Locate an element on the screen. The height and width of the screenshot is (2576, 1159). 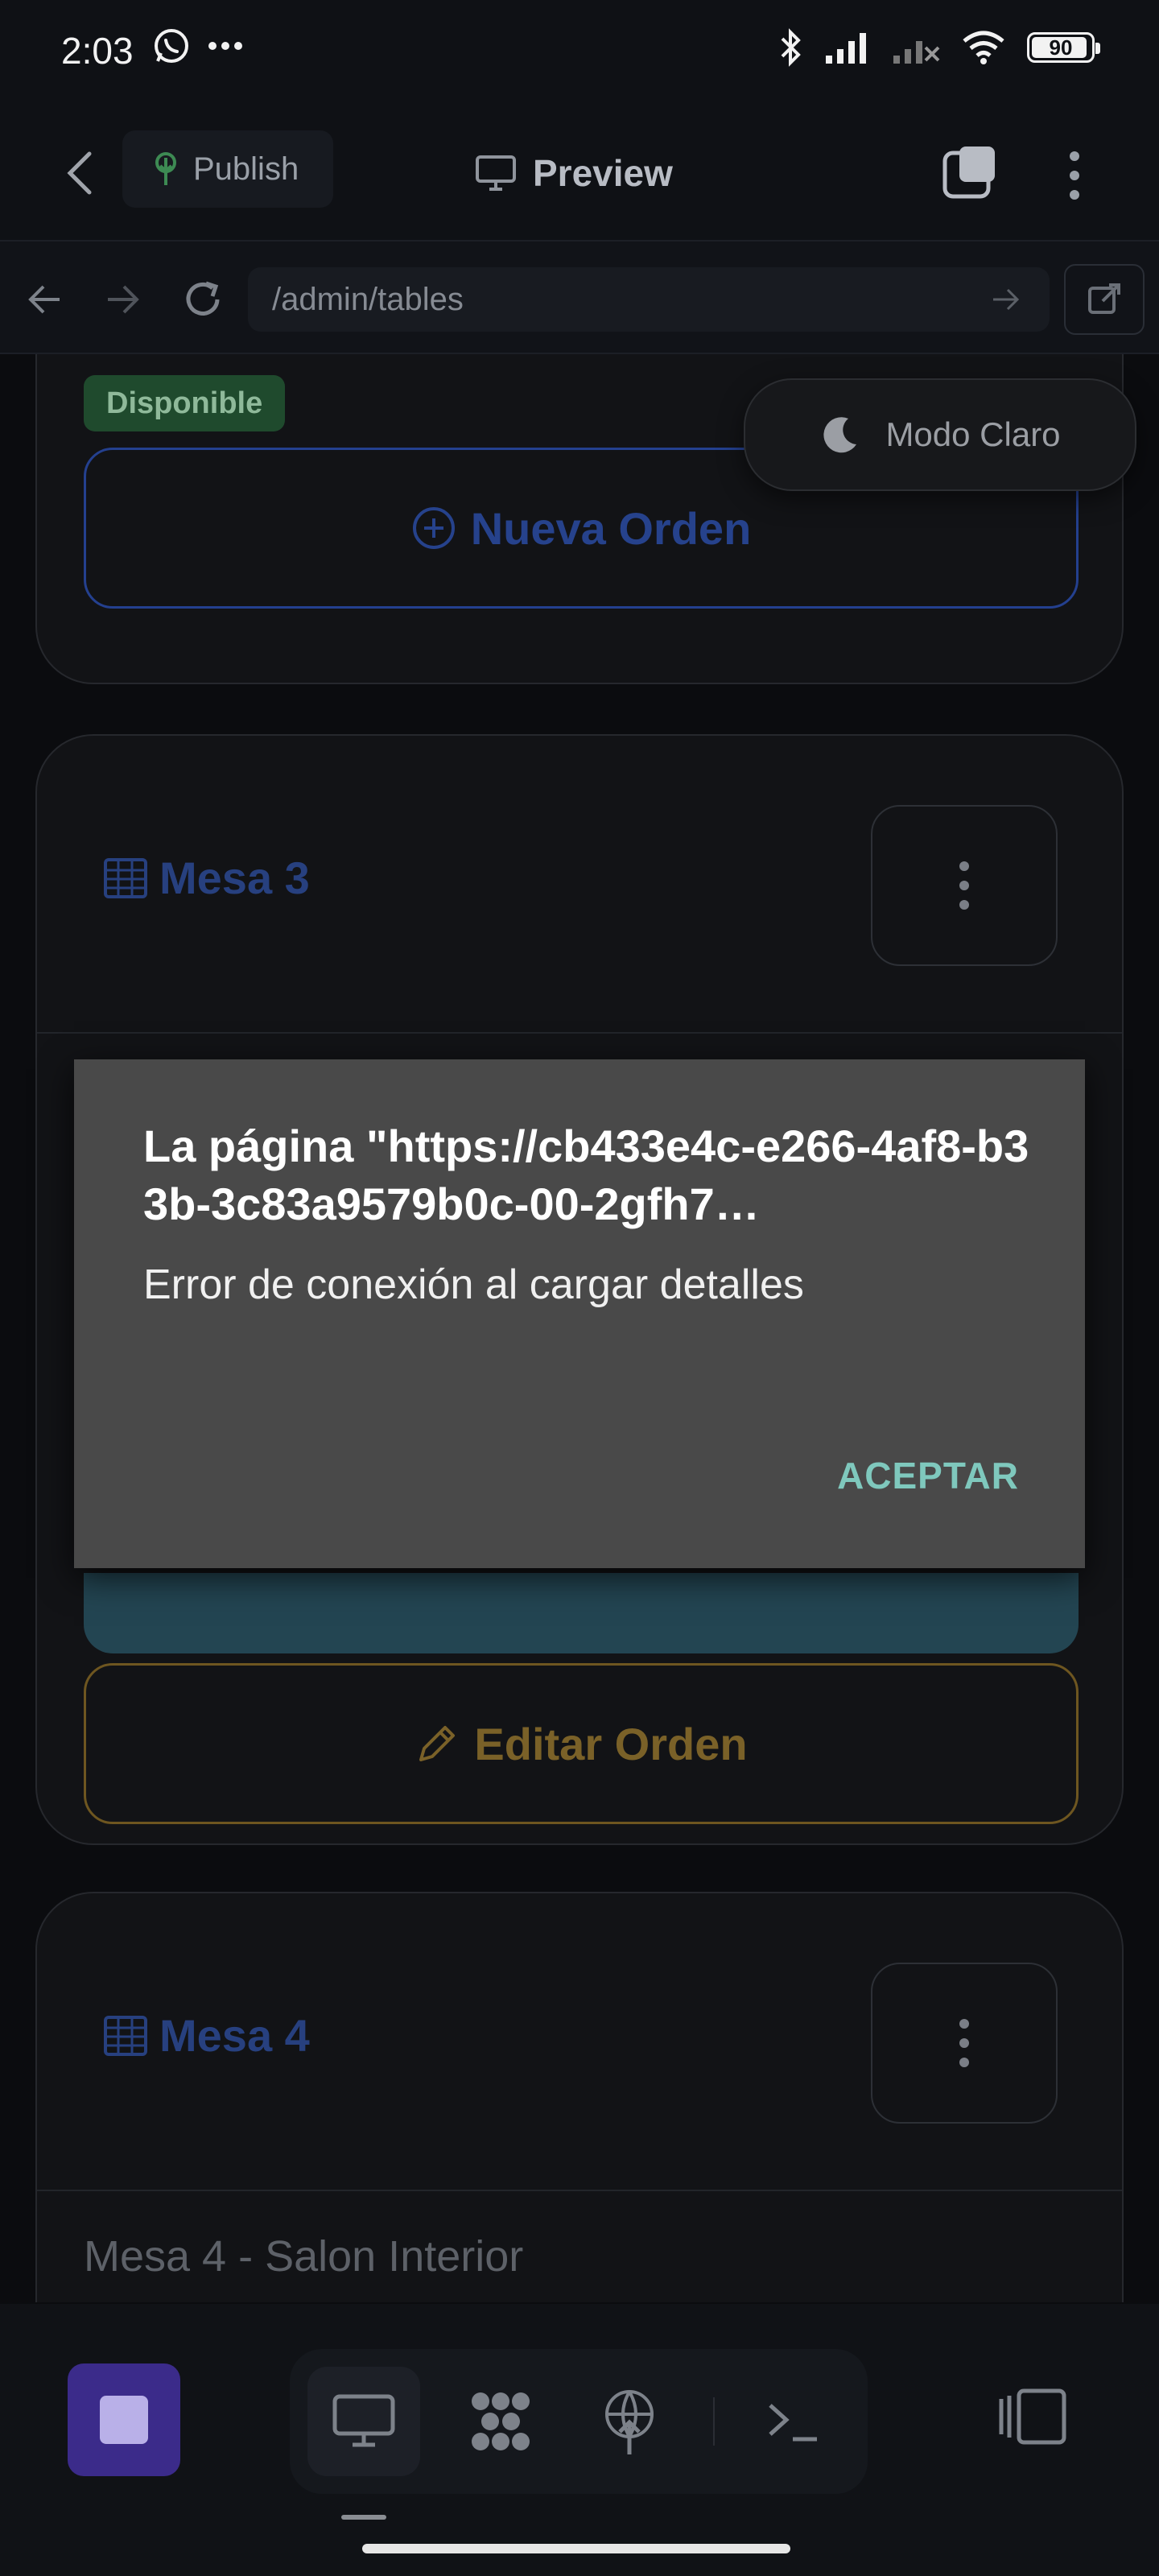
app-bar: Publish Preview is located at coordinates (579, 173).